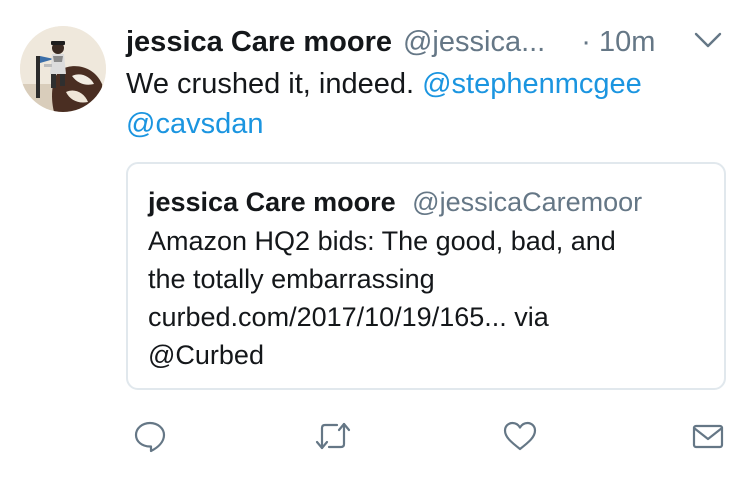  I want to click on retweet-icon, so click(333, 436).